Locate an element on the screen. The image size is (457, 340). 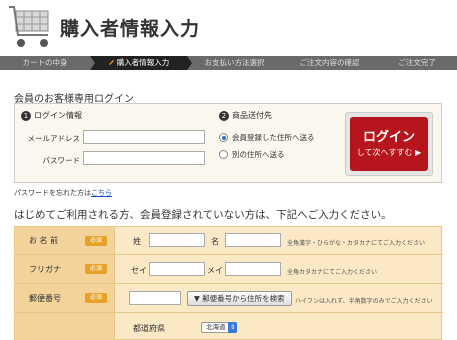
radio-label: 会員登録した住所へ送る is located at coordinates (273, 137).